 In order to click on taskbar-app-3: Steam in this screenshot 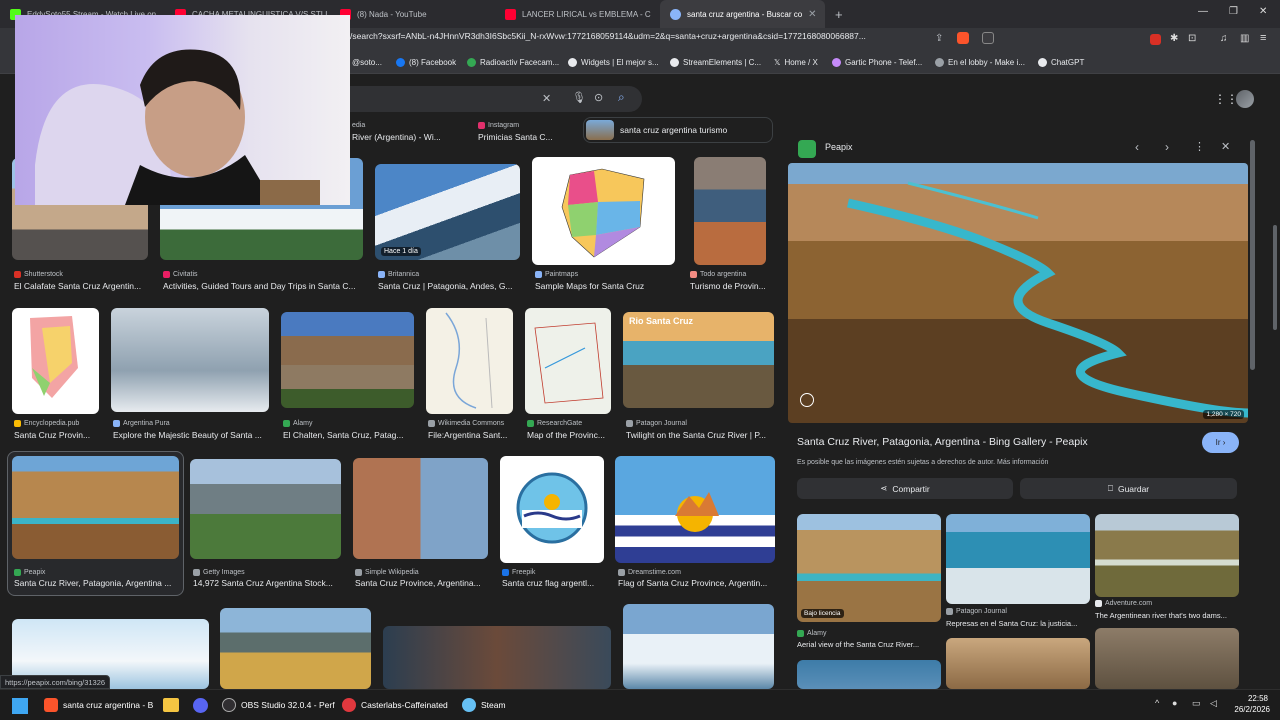, I will do `click(484, 705)`.